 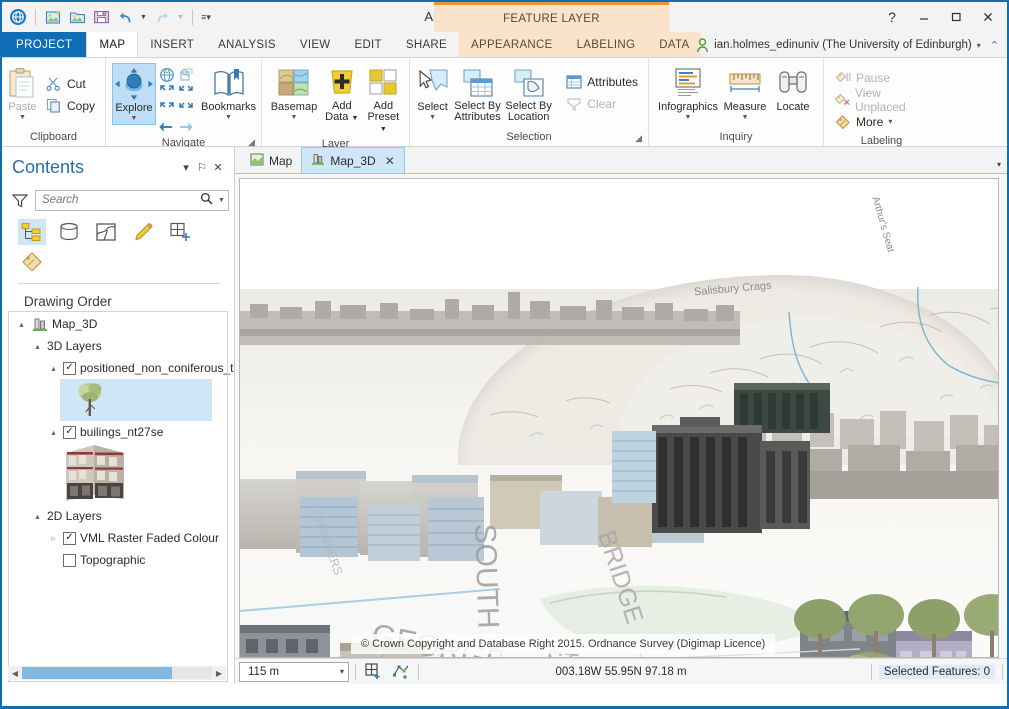 I want to click on scroll-track, so click(x=117, y=673).